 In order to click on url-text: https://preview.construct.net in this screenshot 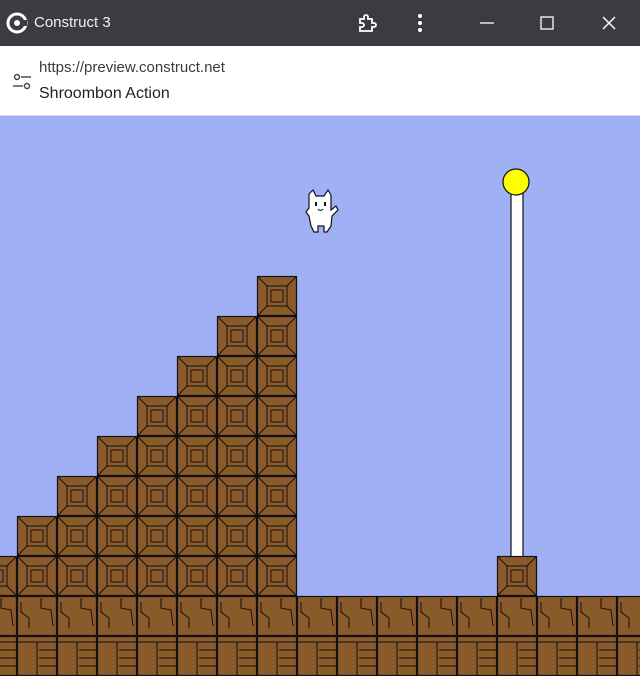, I will do `click(132, 67)`.